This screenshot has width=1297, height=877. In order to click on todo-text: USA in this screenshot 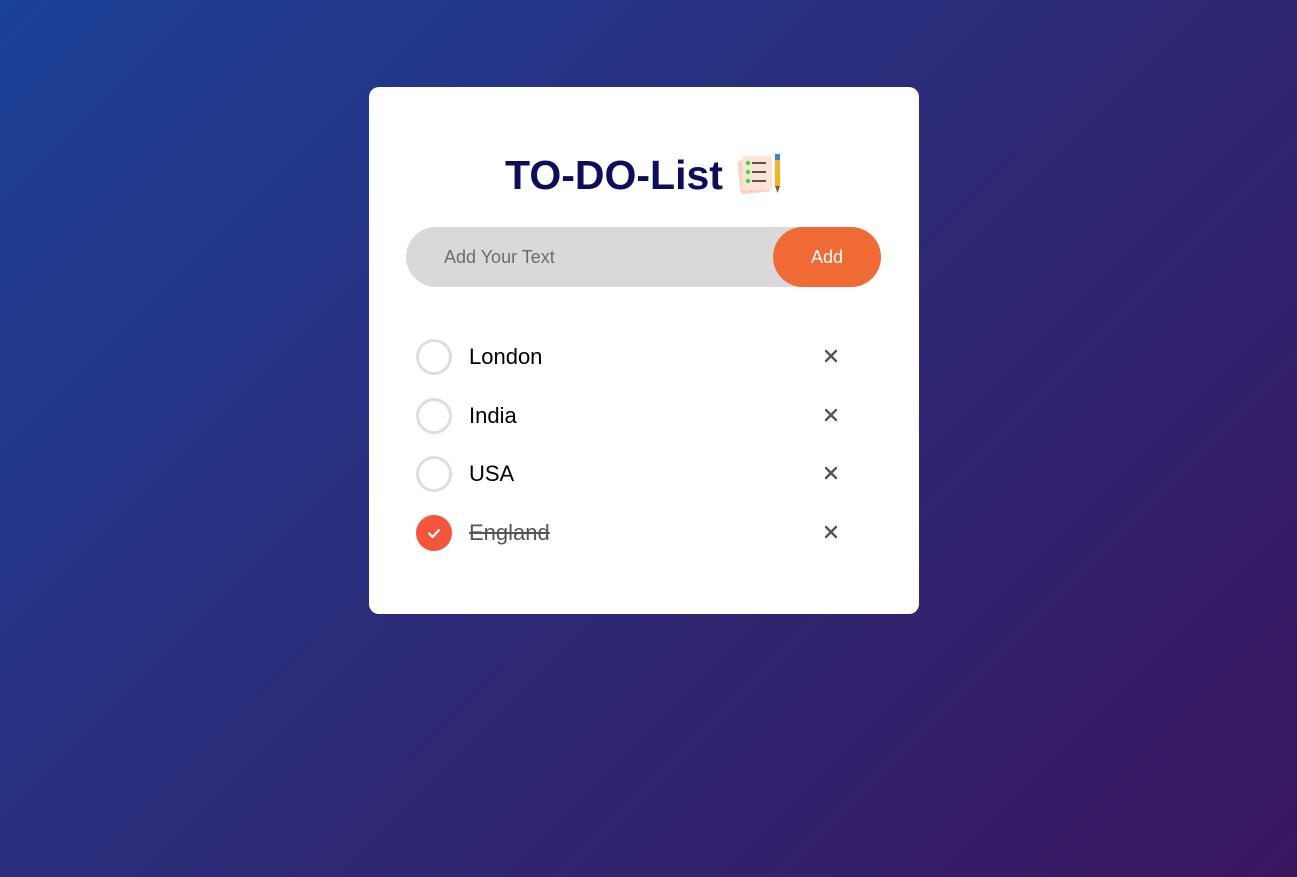, I will do `click(492, 474)`.